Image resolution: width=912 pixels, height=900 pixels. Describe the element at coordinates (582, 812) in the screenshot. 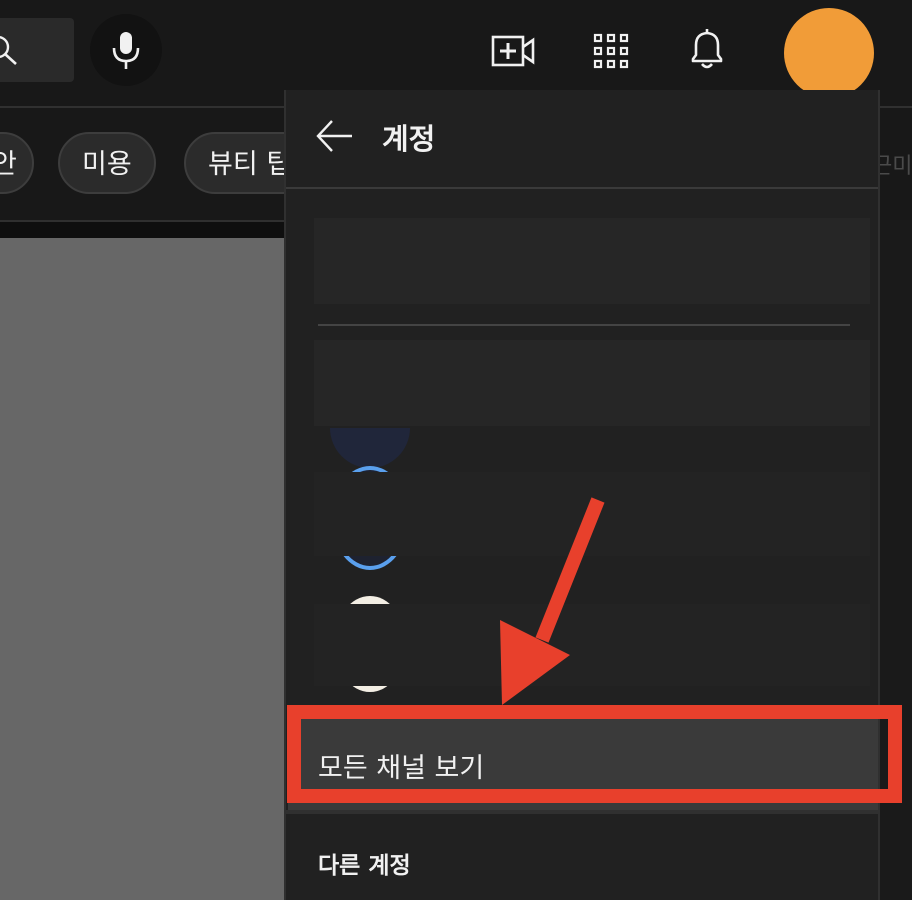

I see `section-divider` at that location.